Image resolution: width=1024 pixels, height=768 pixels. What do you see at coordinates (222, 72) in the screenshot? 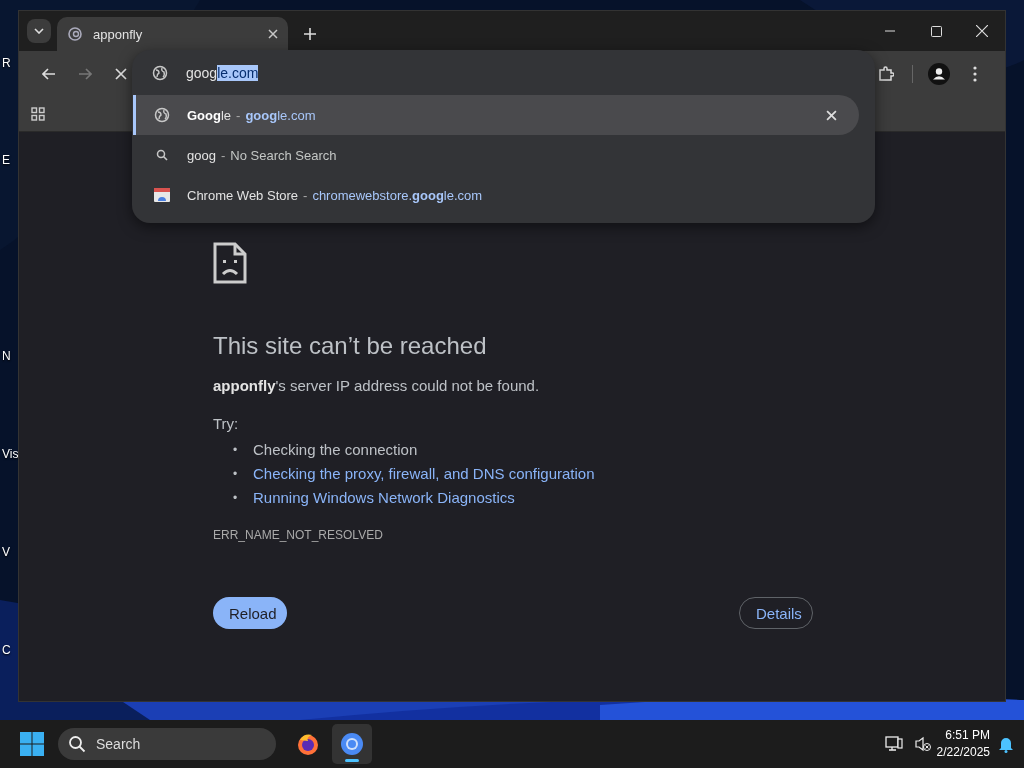
I see `address-field: google.com` at bounding box center [222, 72].